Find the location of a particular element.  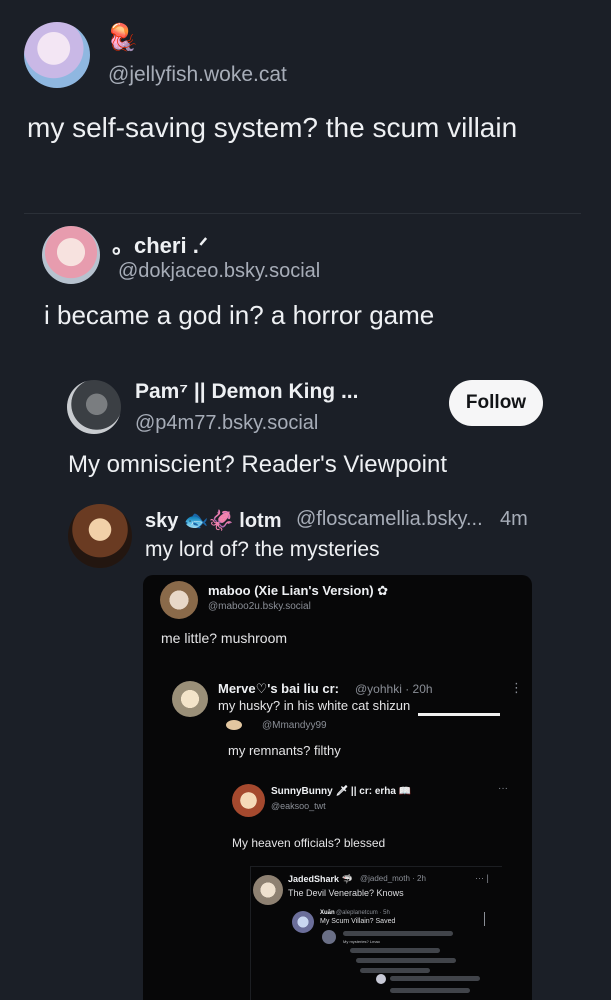

jaded-name: JadedShark 🦈 is located at coordinates (320, 879).